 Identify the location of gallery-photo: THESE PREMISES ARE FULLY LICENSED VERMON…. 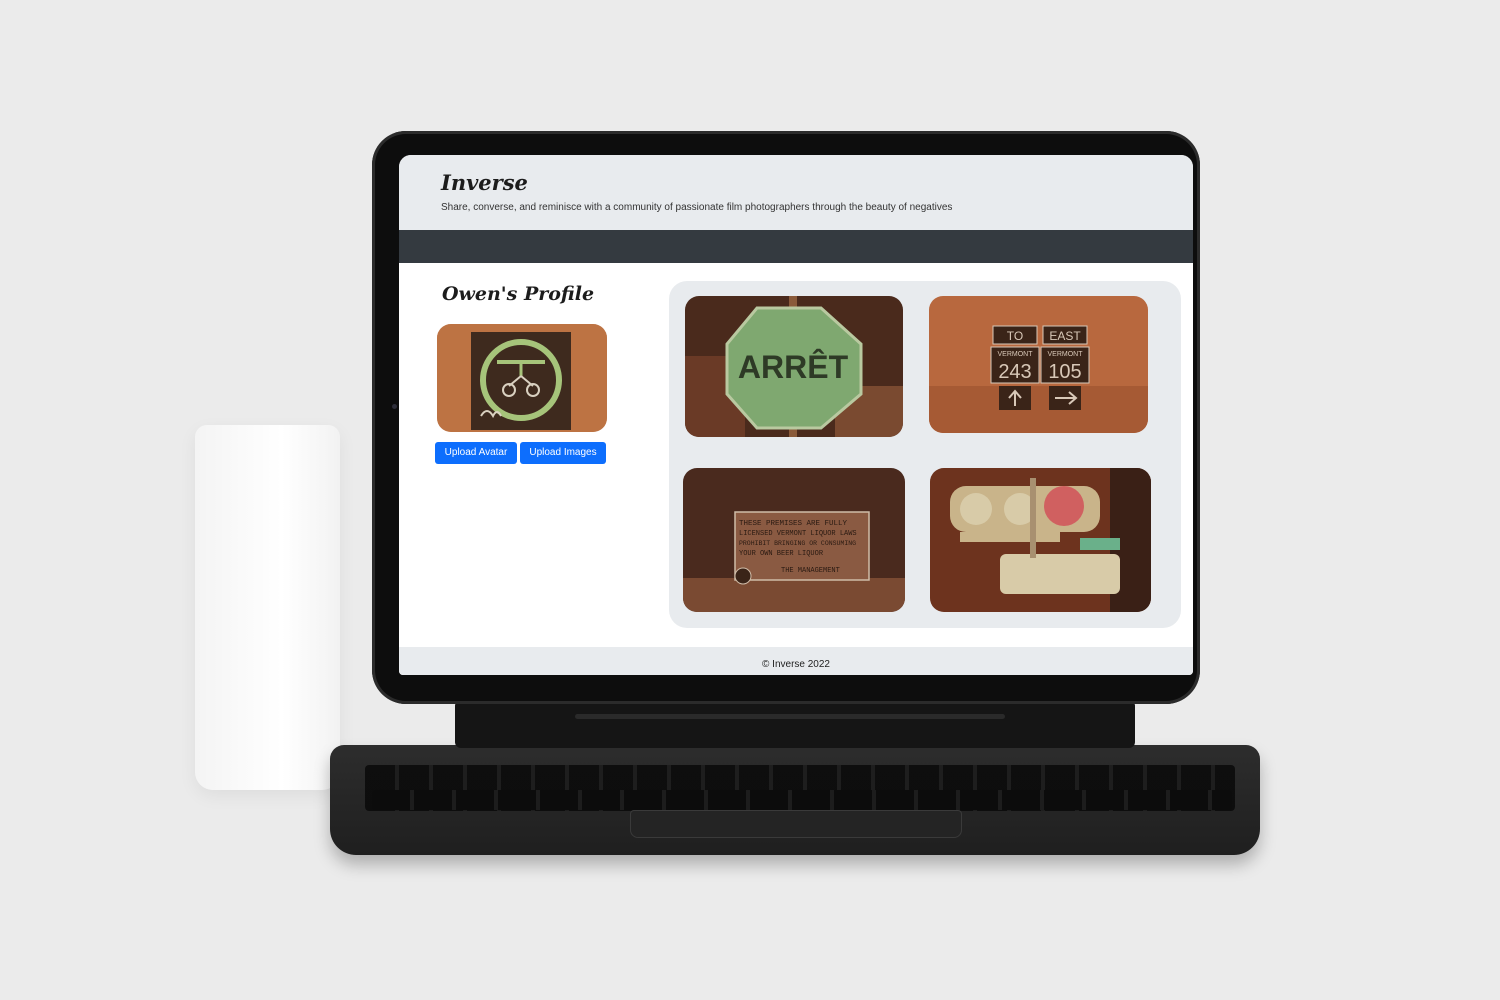
(794, 540).